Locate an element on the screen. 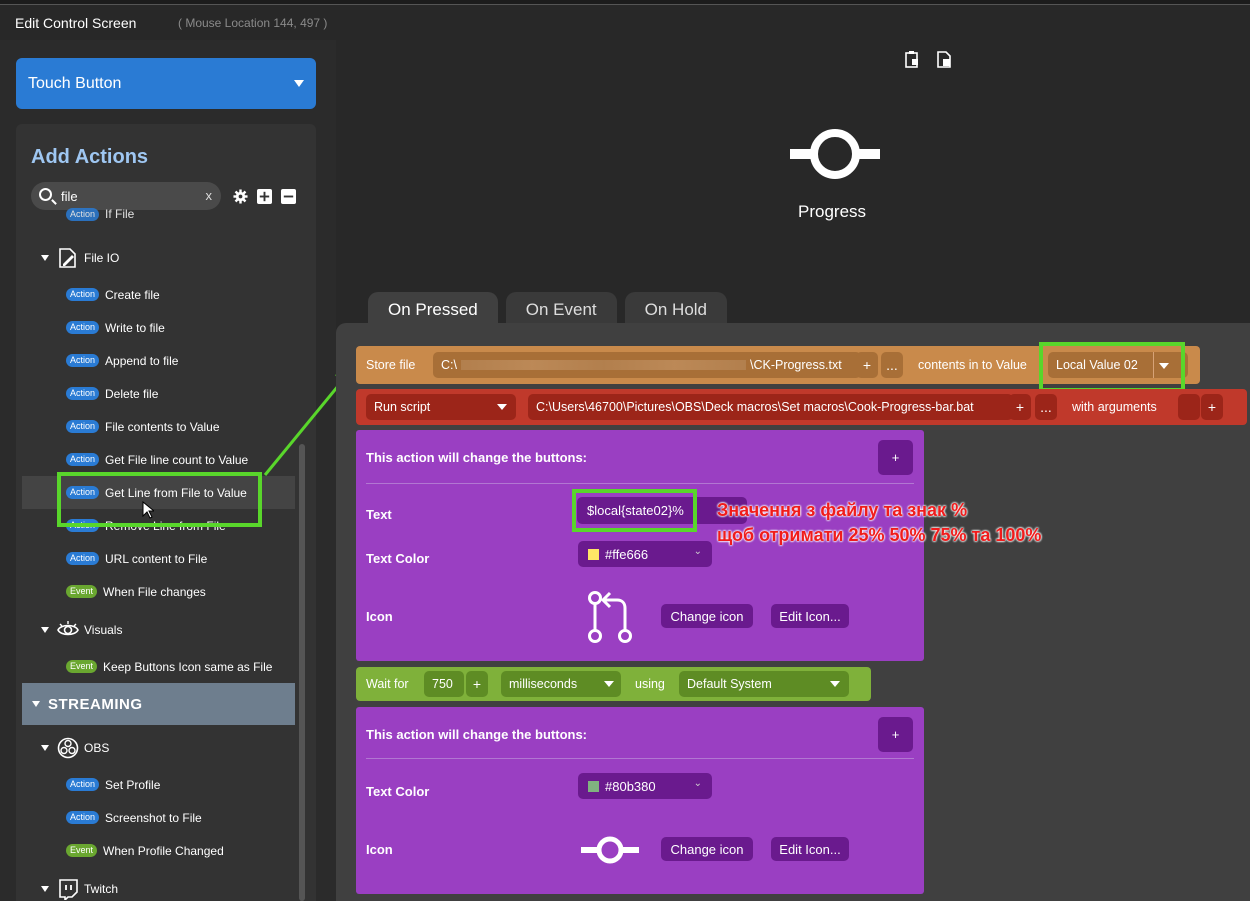 This screenshot has width=1250, height=901. control-type-value: Touch Button is located at coordinates (75, 83).